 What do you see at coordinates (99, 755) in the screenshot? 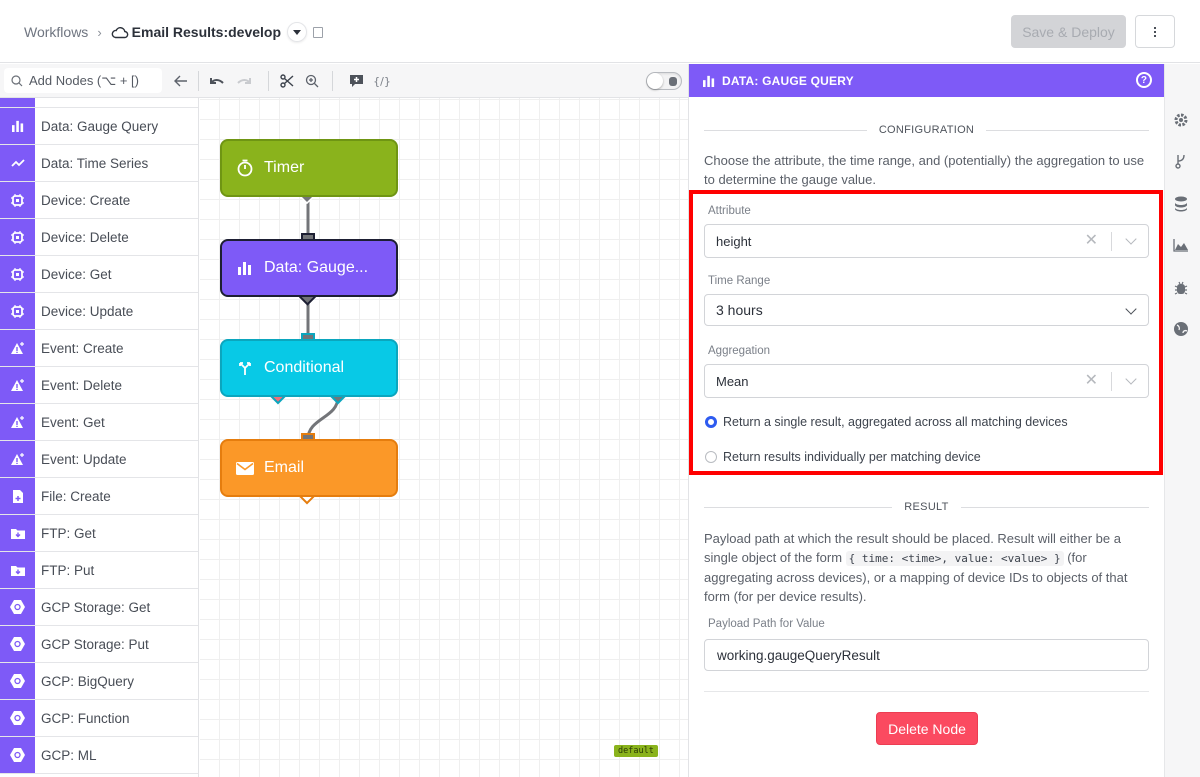
I see `node-palette-item: GCP: ML` at bounding box center [99, 755].